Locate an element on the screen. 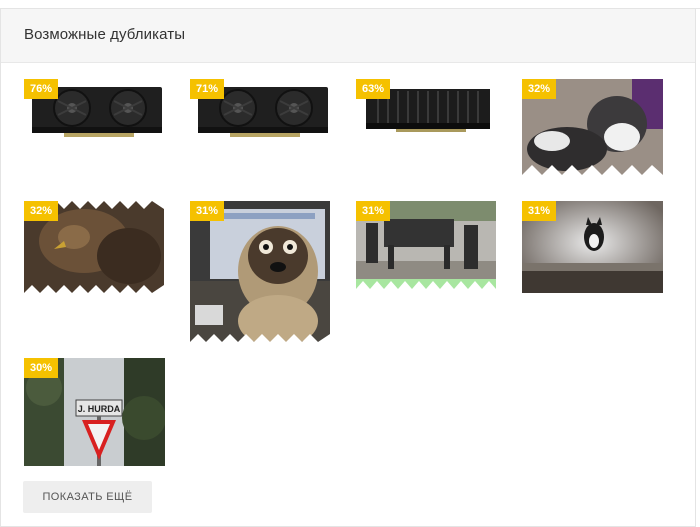 This screenshot has height=527, width=700. top-border is located at coordinates (350, 4).